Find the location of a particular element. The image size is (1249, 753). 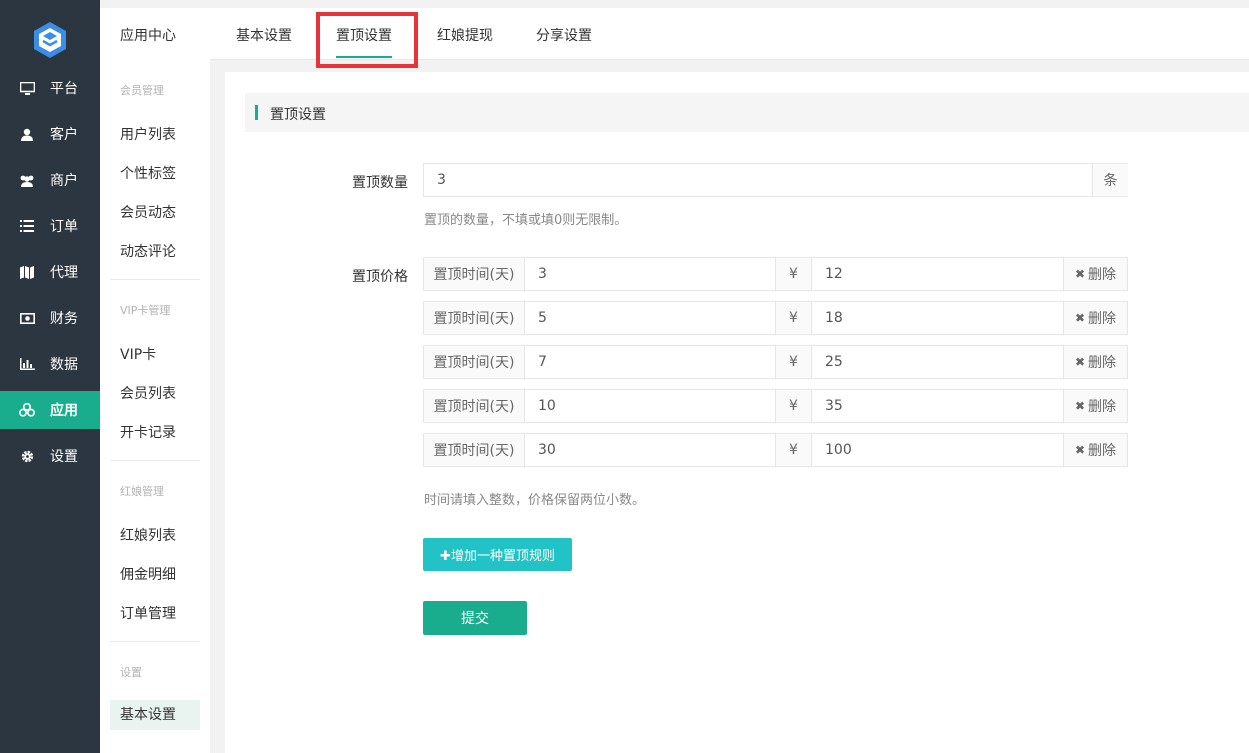

sidebar-item-user-list: 用户列表 is located at coordinates (148, 134).